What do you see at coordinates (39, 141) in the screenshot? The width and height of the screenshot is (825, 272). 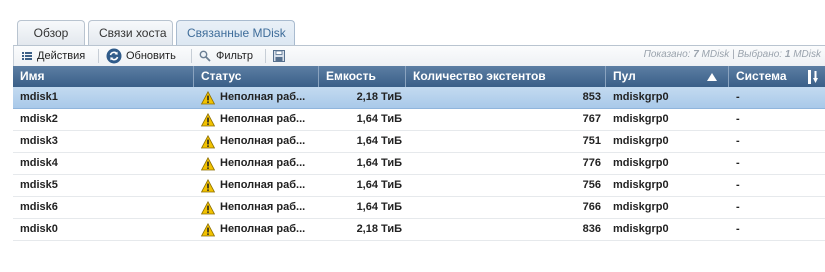 I see `cell-name: mdisk3` at bounding box center [39, 141].